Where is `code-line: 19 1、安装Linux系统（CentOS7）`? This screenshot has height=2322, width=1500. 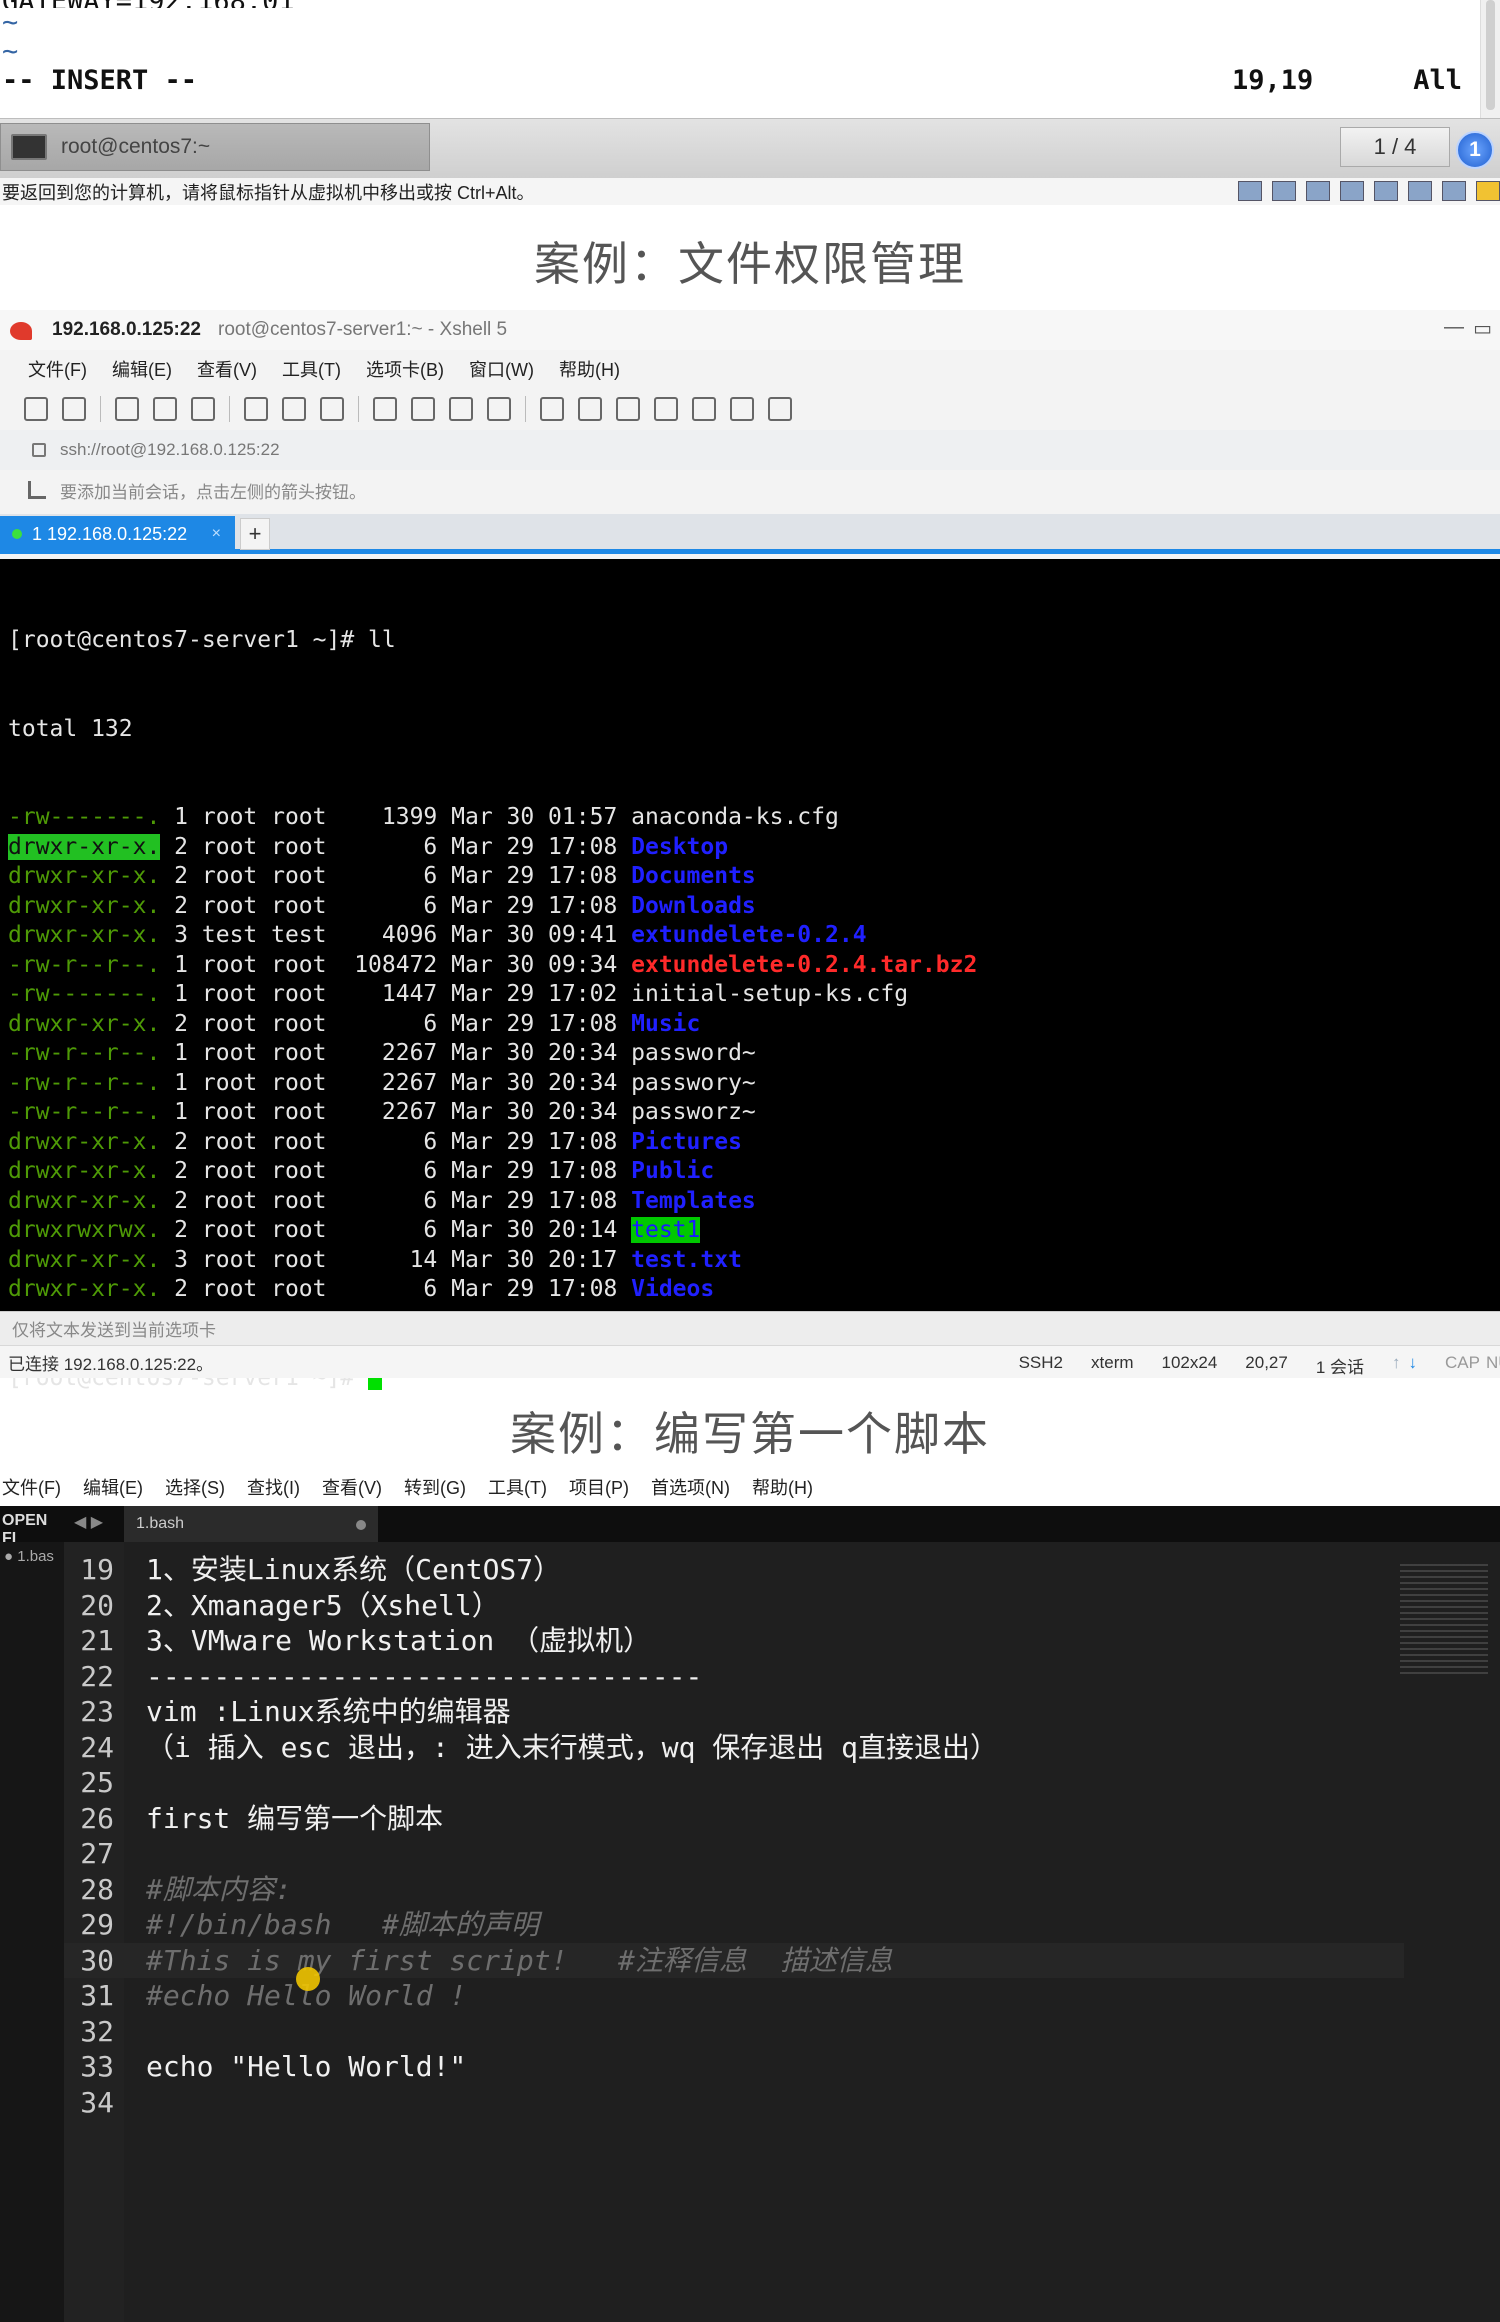
code-line: 19 1、安装Linux系统（CentOS7） is located at coordinates (734, 1570).